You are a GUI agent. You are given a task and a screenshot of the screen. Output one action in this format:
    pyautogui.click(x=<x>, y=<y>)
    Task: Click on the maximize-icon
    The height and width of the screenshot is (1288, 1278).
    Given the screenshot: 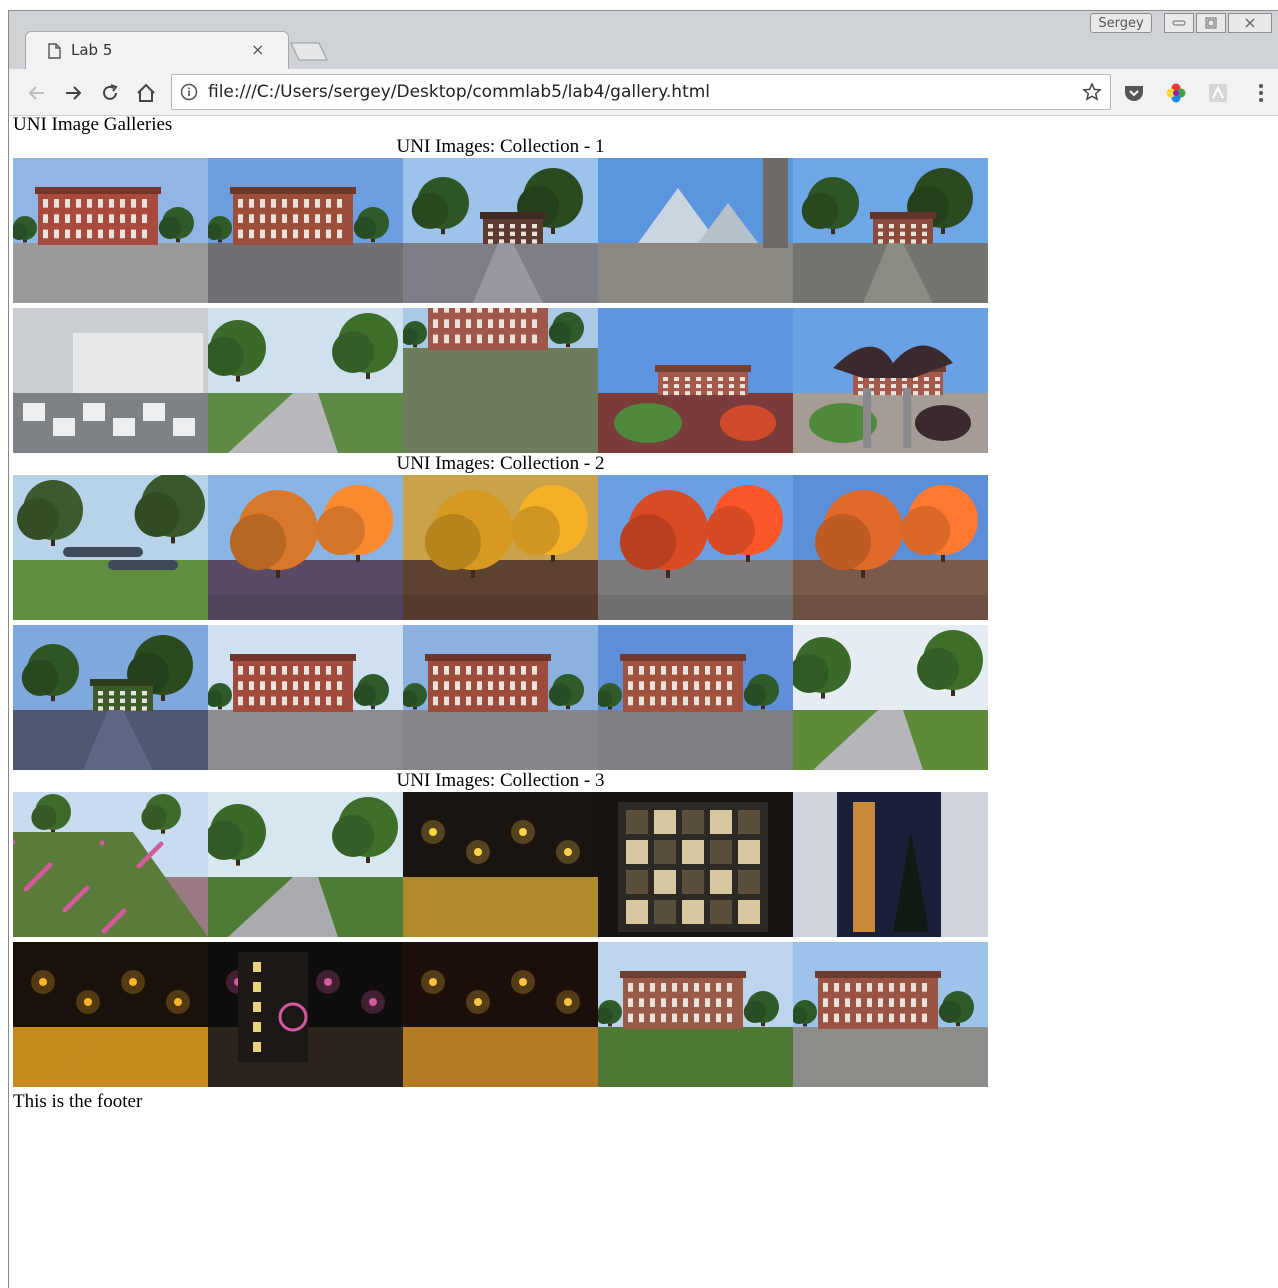 What is the action you would take?
    pyautogui.click(x=1211, y=23)
    